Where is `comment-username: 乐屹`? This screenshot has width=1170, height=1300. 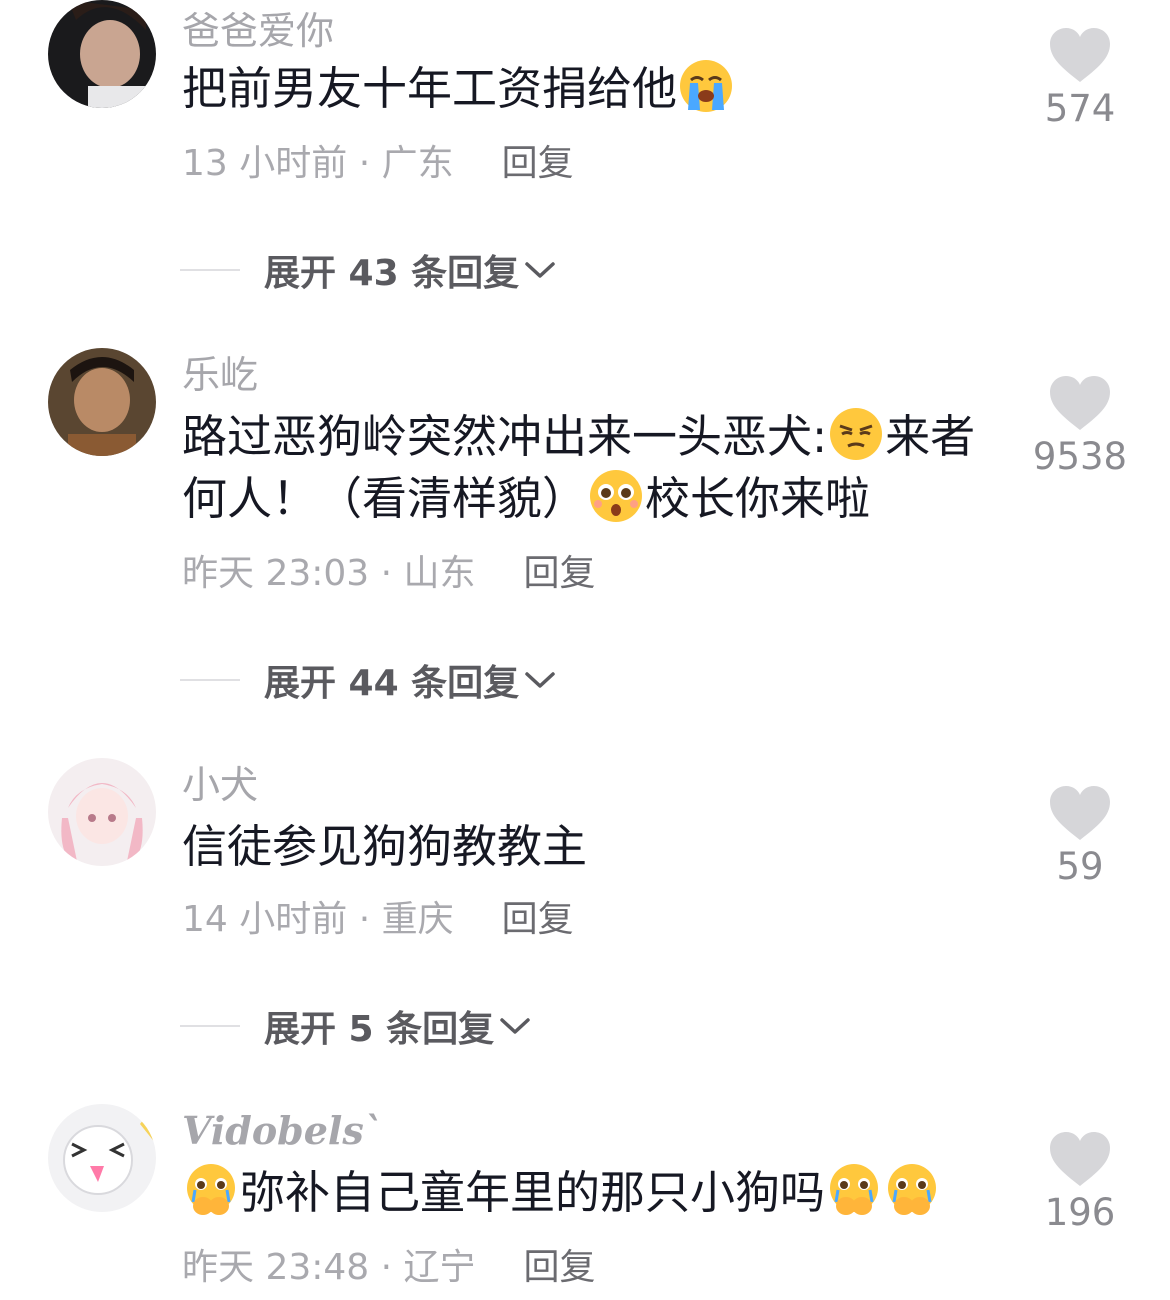
comment-username: 乐屹 is located at coordinates (220, 375).